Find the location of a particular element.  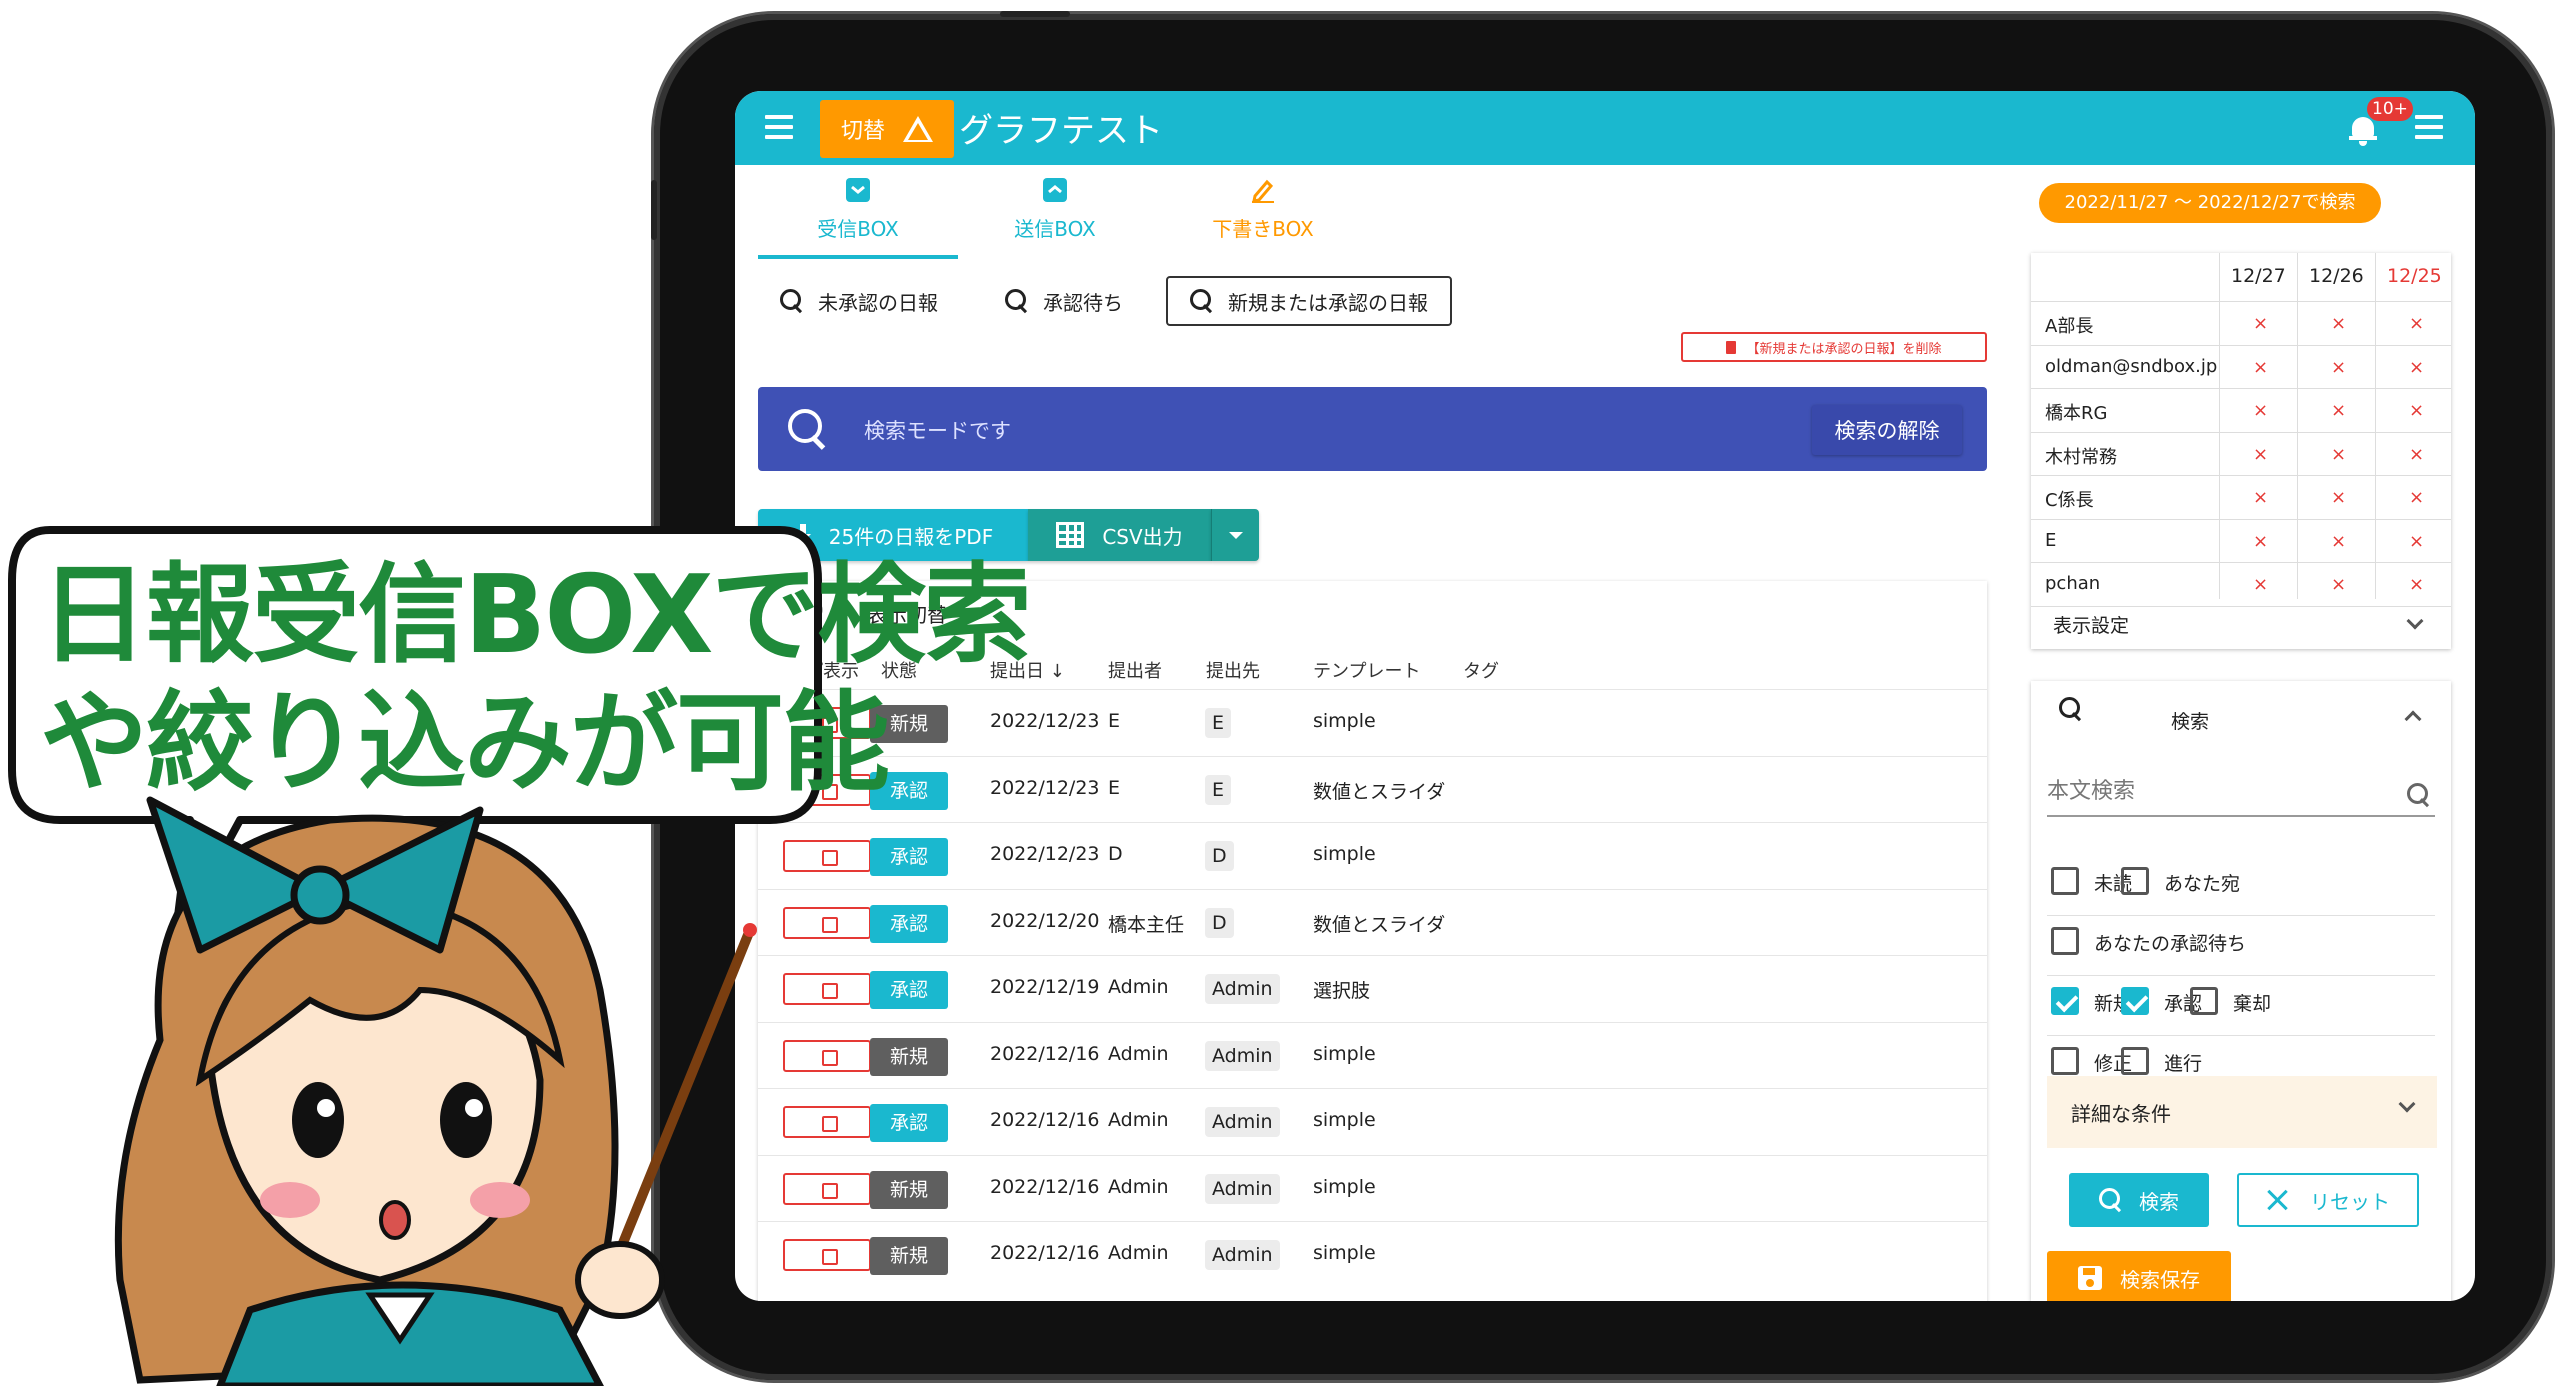

filter-new-or-approved: 新規または承認の日報 is located at coordinates (1309, 301).